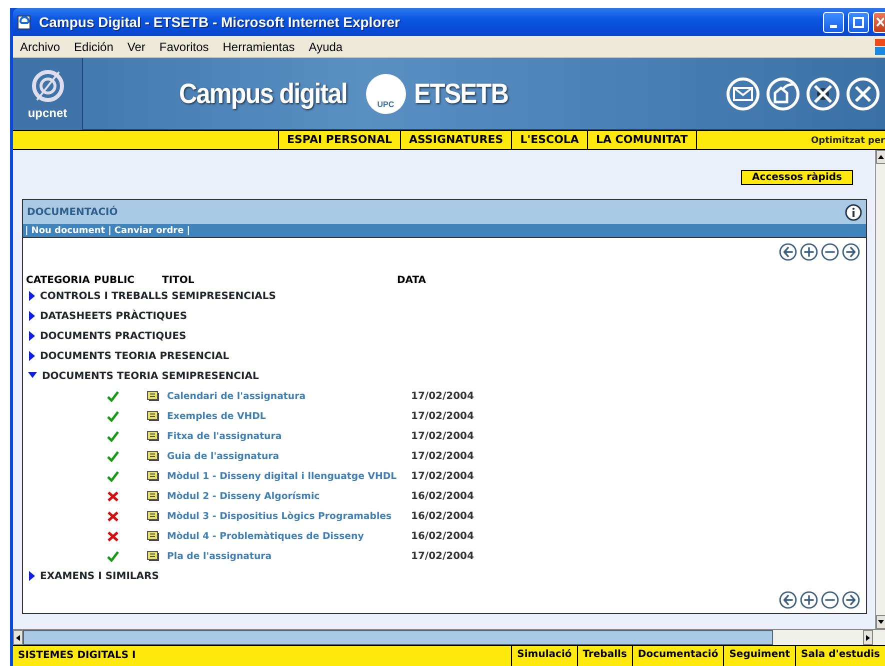  What do you see at coordinates (48, 94) in the screenshot?
I see `upcnet-logo: upcnet` at bounding box center [48, 94].